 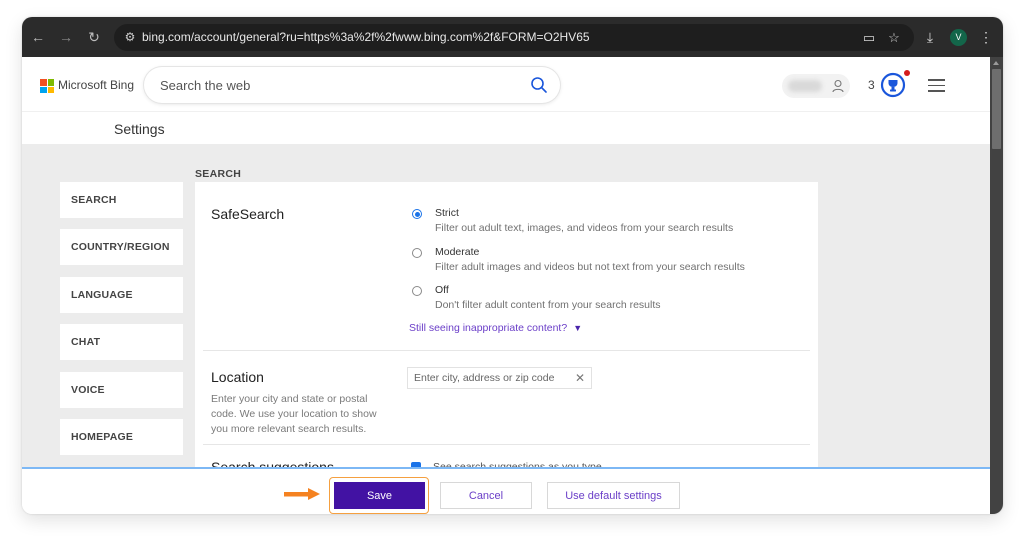 What do you see at coordinates (958, 37) in the screenshot?
I see `profile-avatar: V` at bounding box center [958, 37].